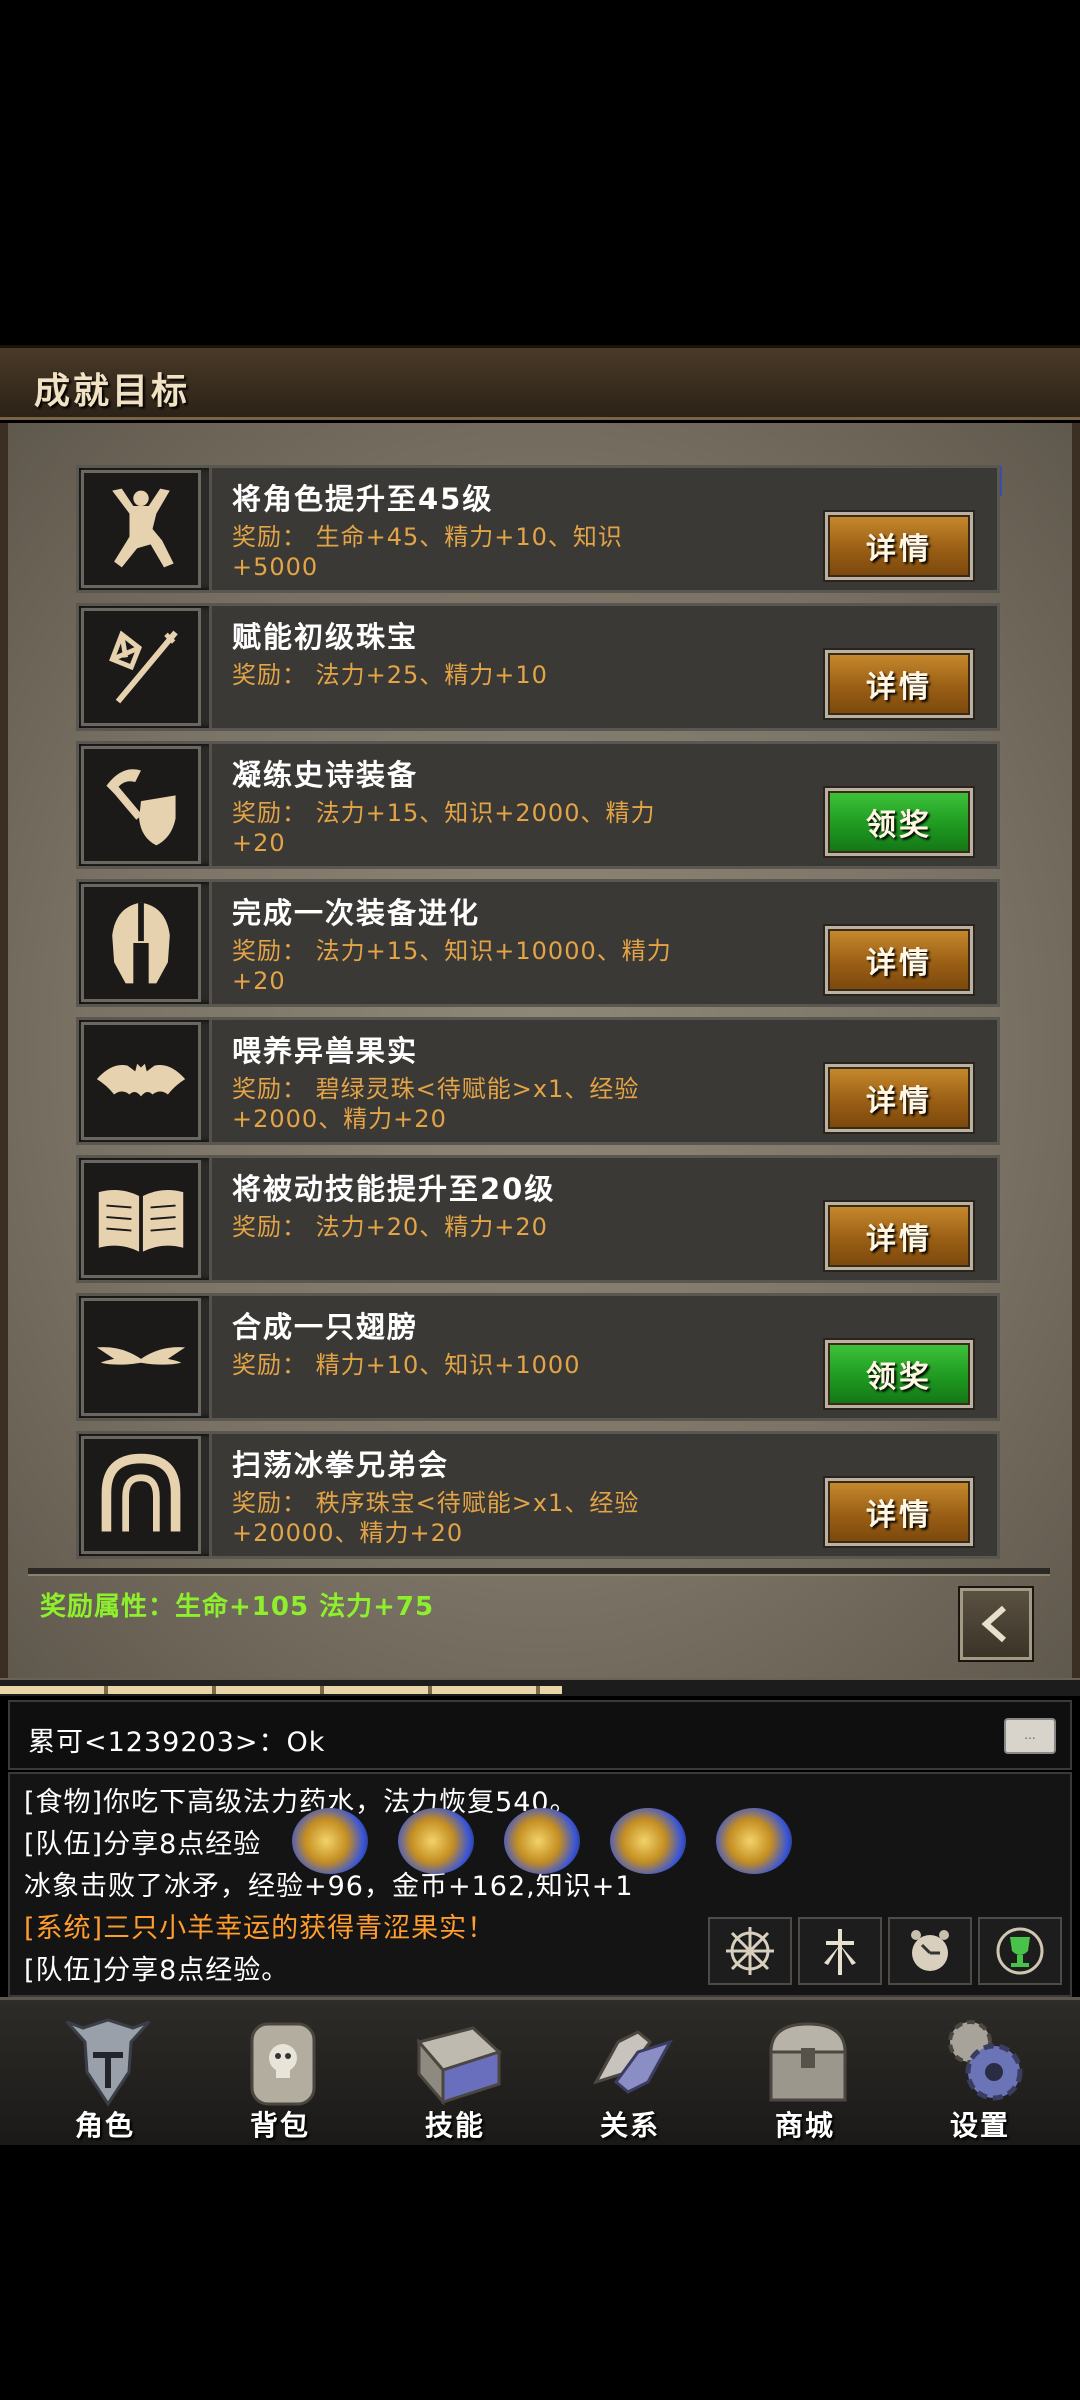 The width and height of the screenshot is (1080, 2400). I want to click on achievement-row: 喂养异兽果实 奖励： 碧绿灵珠<待赋能>x1、经验+2000、精力+20 详情, so click(538, 1081).